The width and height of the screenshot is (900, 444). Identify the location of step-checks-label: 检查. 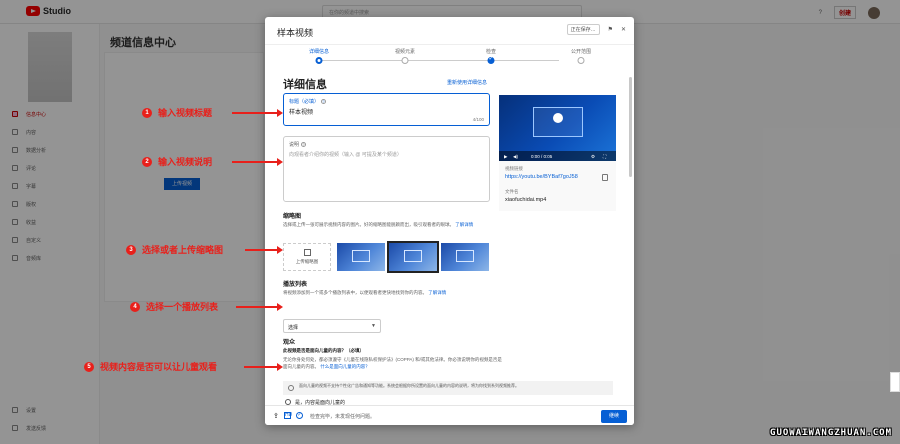
(491, 51).